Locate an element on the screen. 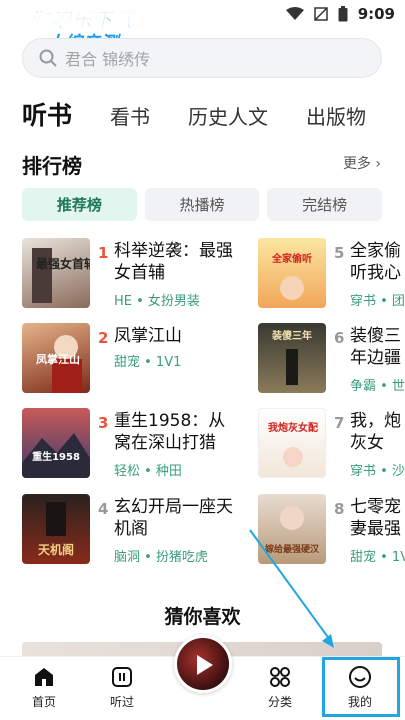 This screenshot has height=720, width=405. book-meta: 甜宠 • 1V1 is located at coordinates (148, 362).